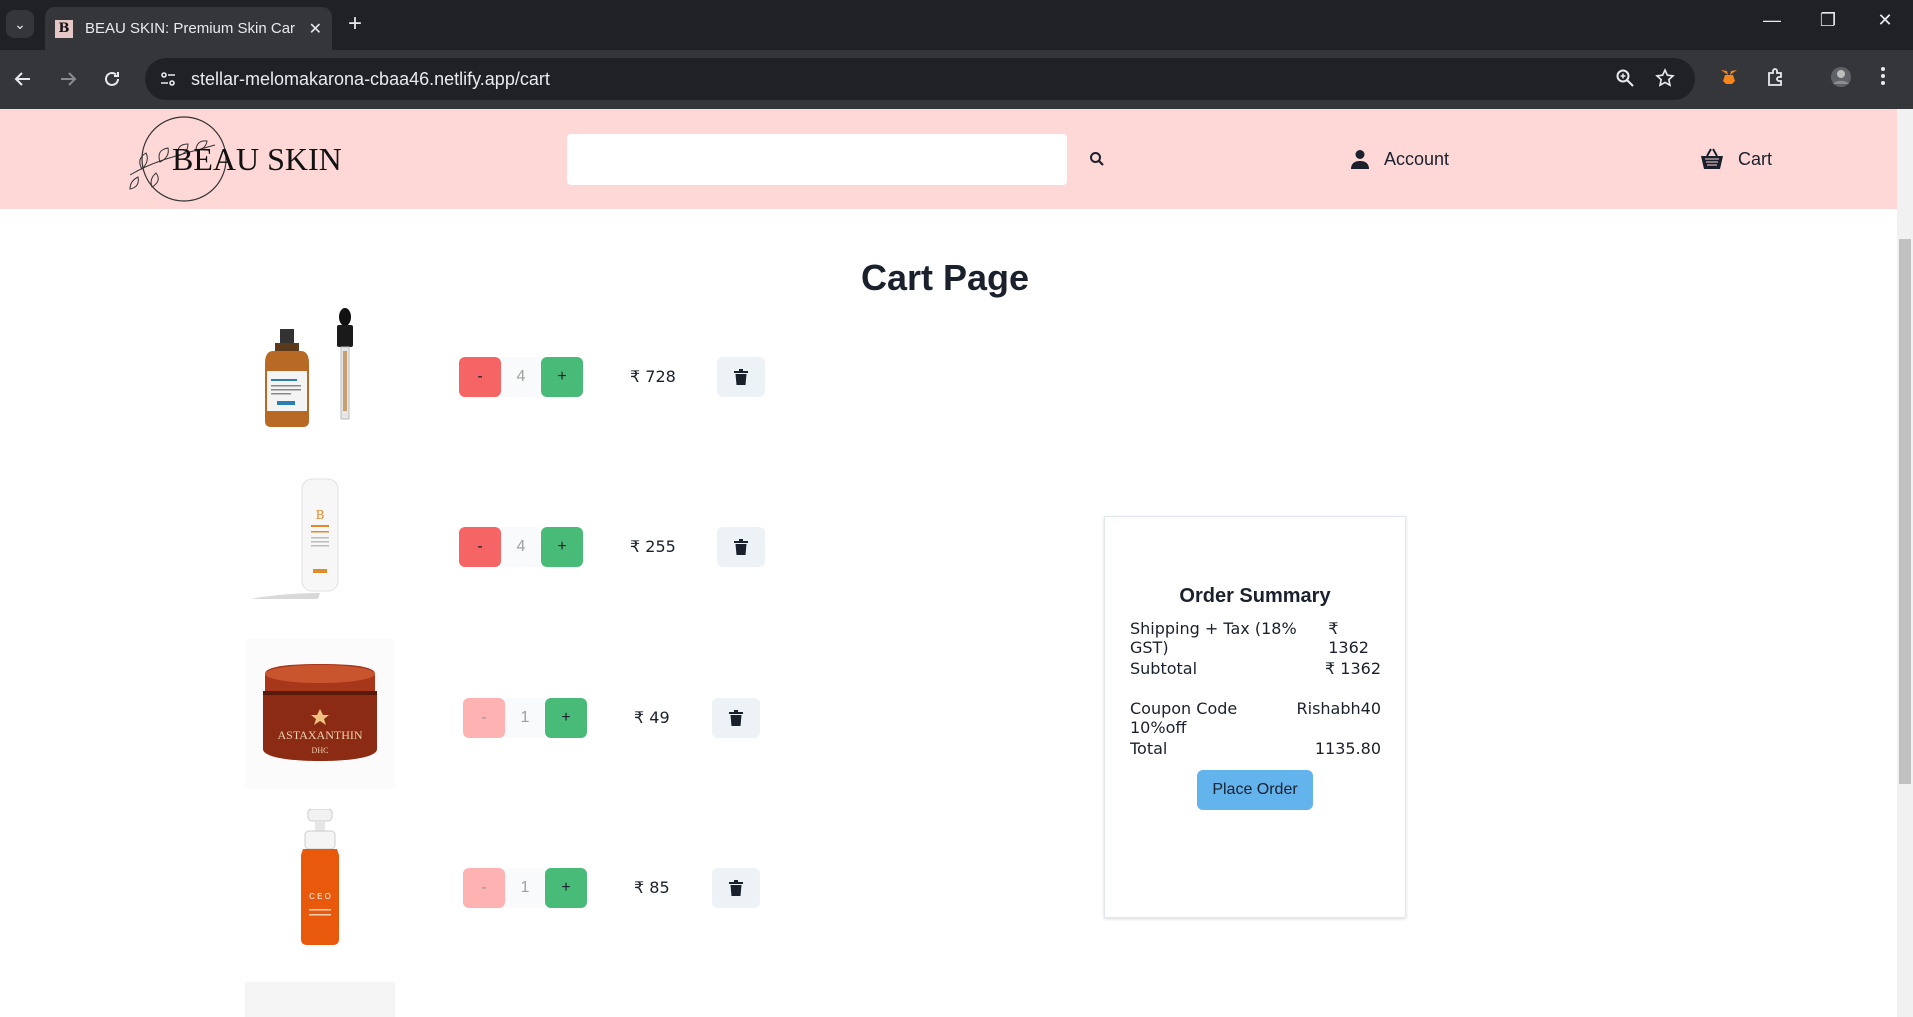  I want to click on total-value: 1135.80, so click(1347, 748).